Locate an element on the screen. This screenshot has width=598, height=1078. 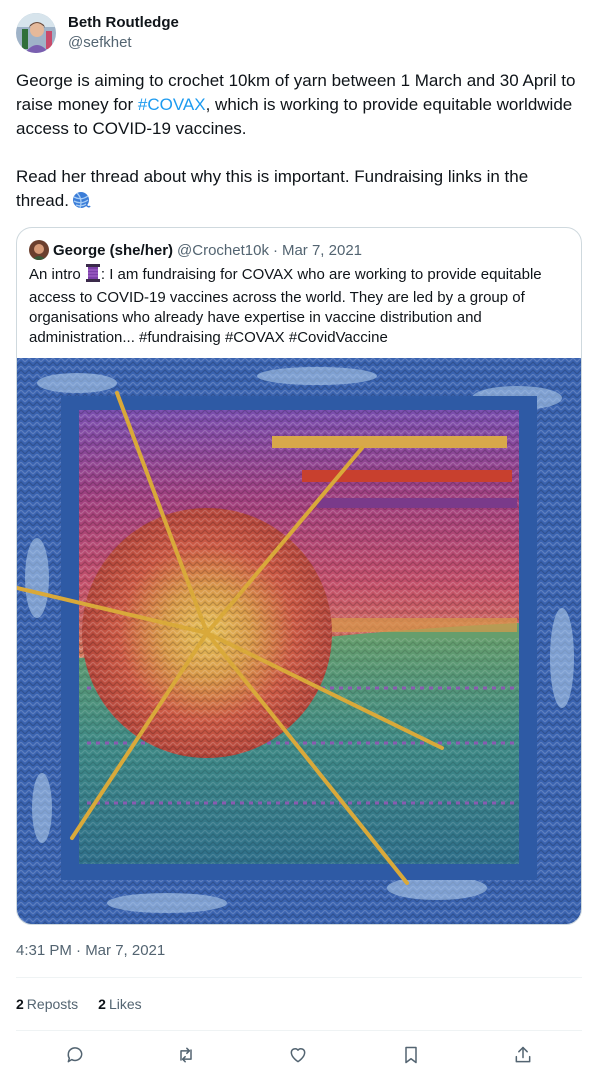
share-icon is located at coordinates (523, 1055).